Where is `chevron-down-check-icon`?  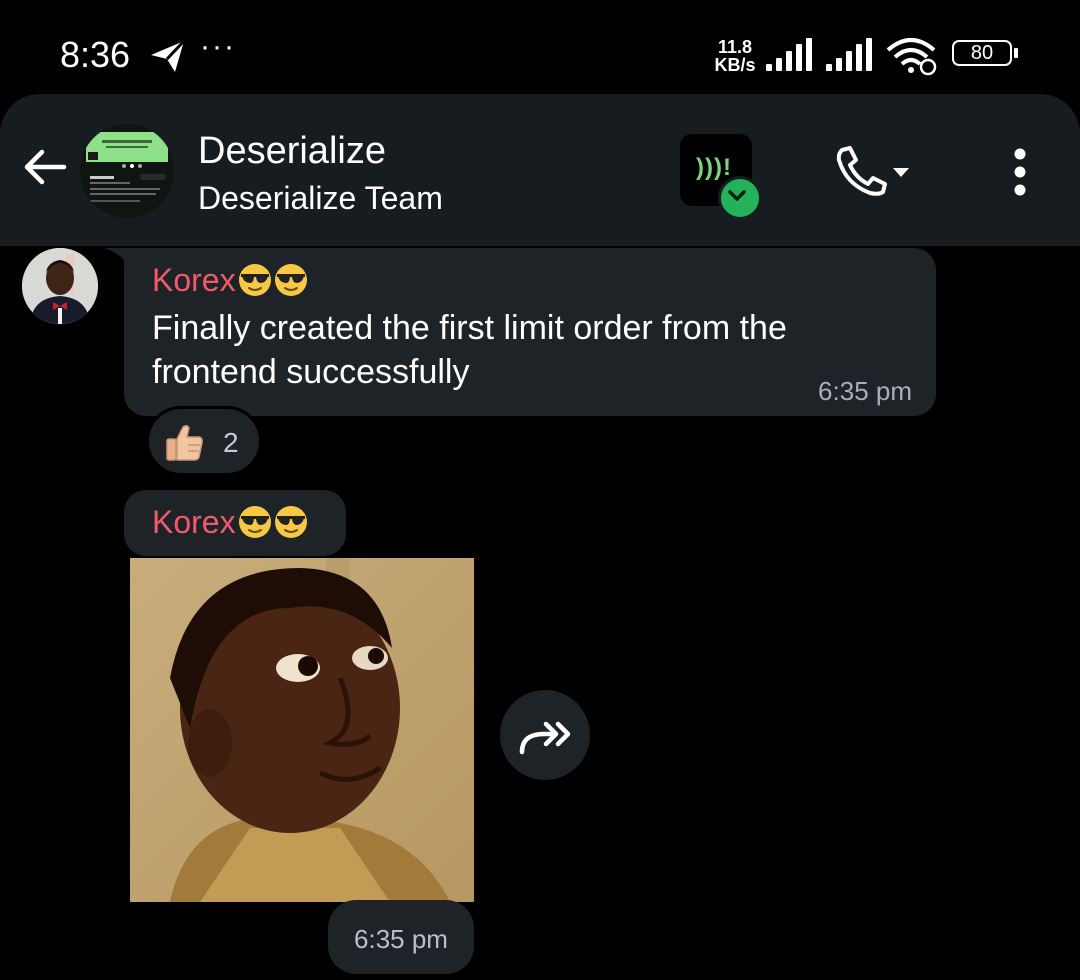 chevron-down-check-icon is located at coordinates (740, 198).